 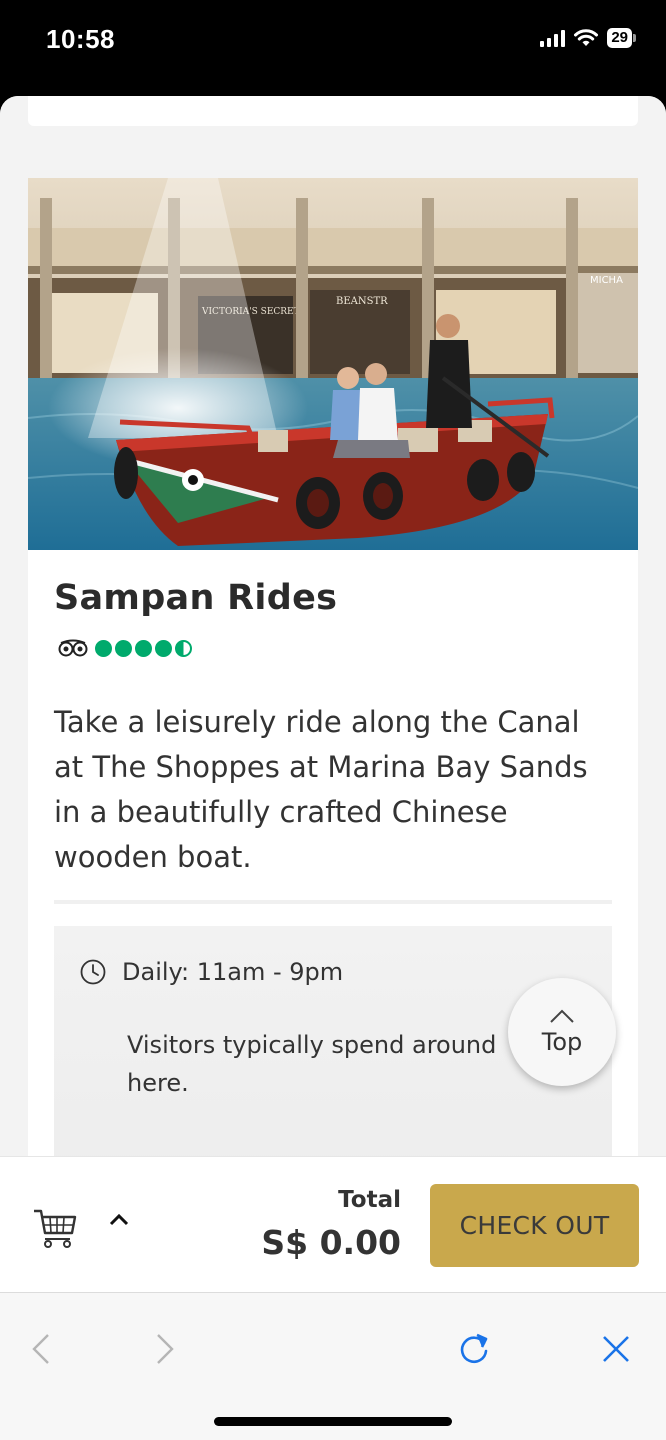 I want to click on cart-expand-chevron-icon, so click(x=119, y=1219).